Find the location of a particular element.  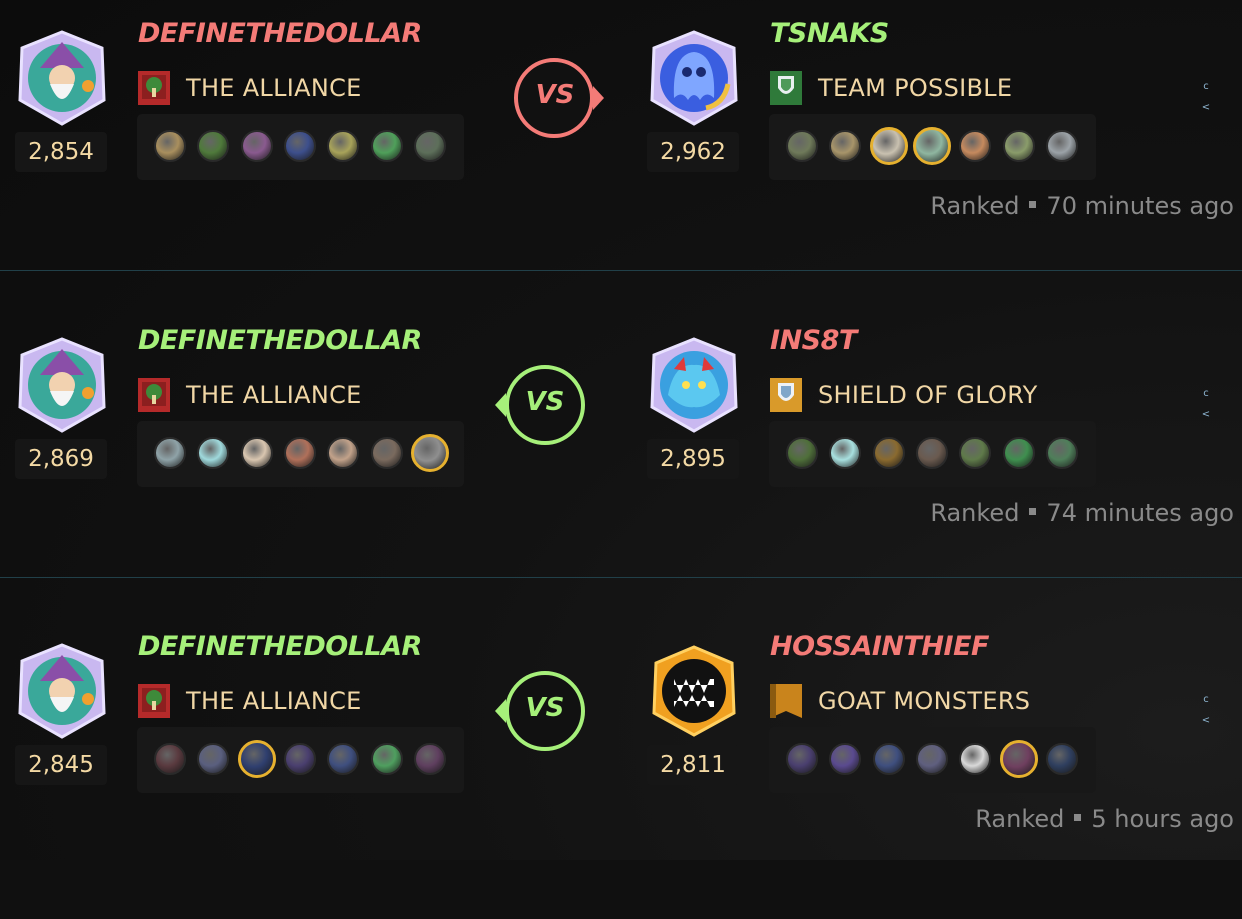

player-name: HOSSAINTHIEF is located at coordinates (879, 646).